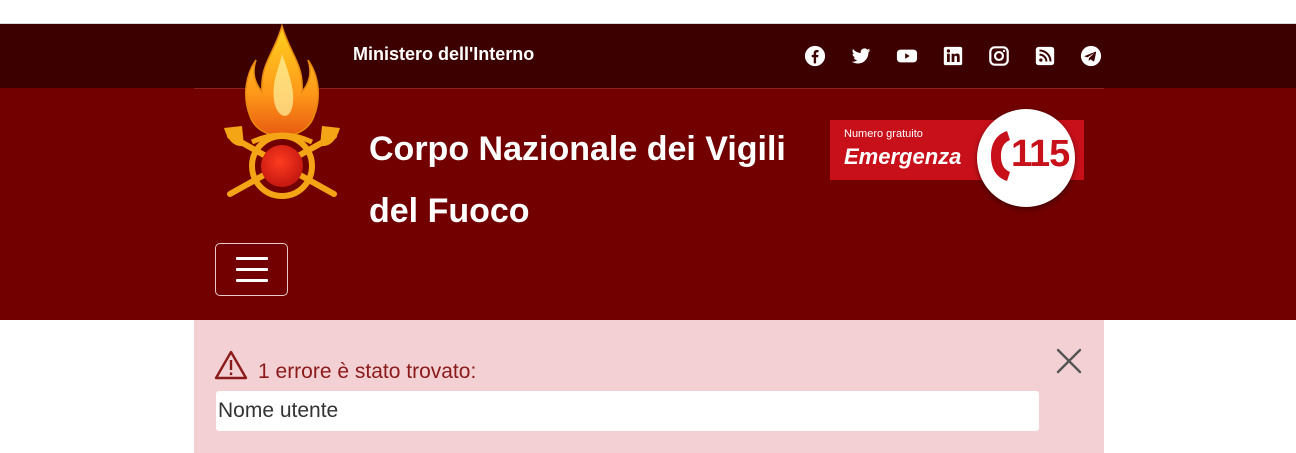 The height and width of the screenshot is (453, 1296). What do you see at coordinates (627, 411) in the screenshot?
I see `error-field-link: Nome utente` at bounding box center [627, 411].